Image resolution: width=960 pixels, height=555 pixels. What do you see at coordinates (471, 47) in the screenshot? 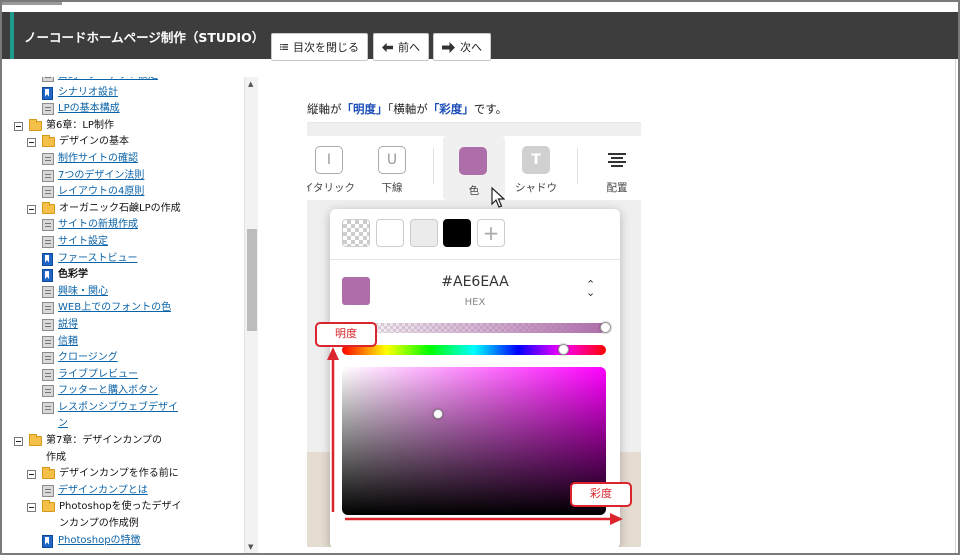
I see `next-label: 次へ` at bounding box center [471, 47].